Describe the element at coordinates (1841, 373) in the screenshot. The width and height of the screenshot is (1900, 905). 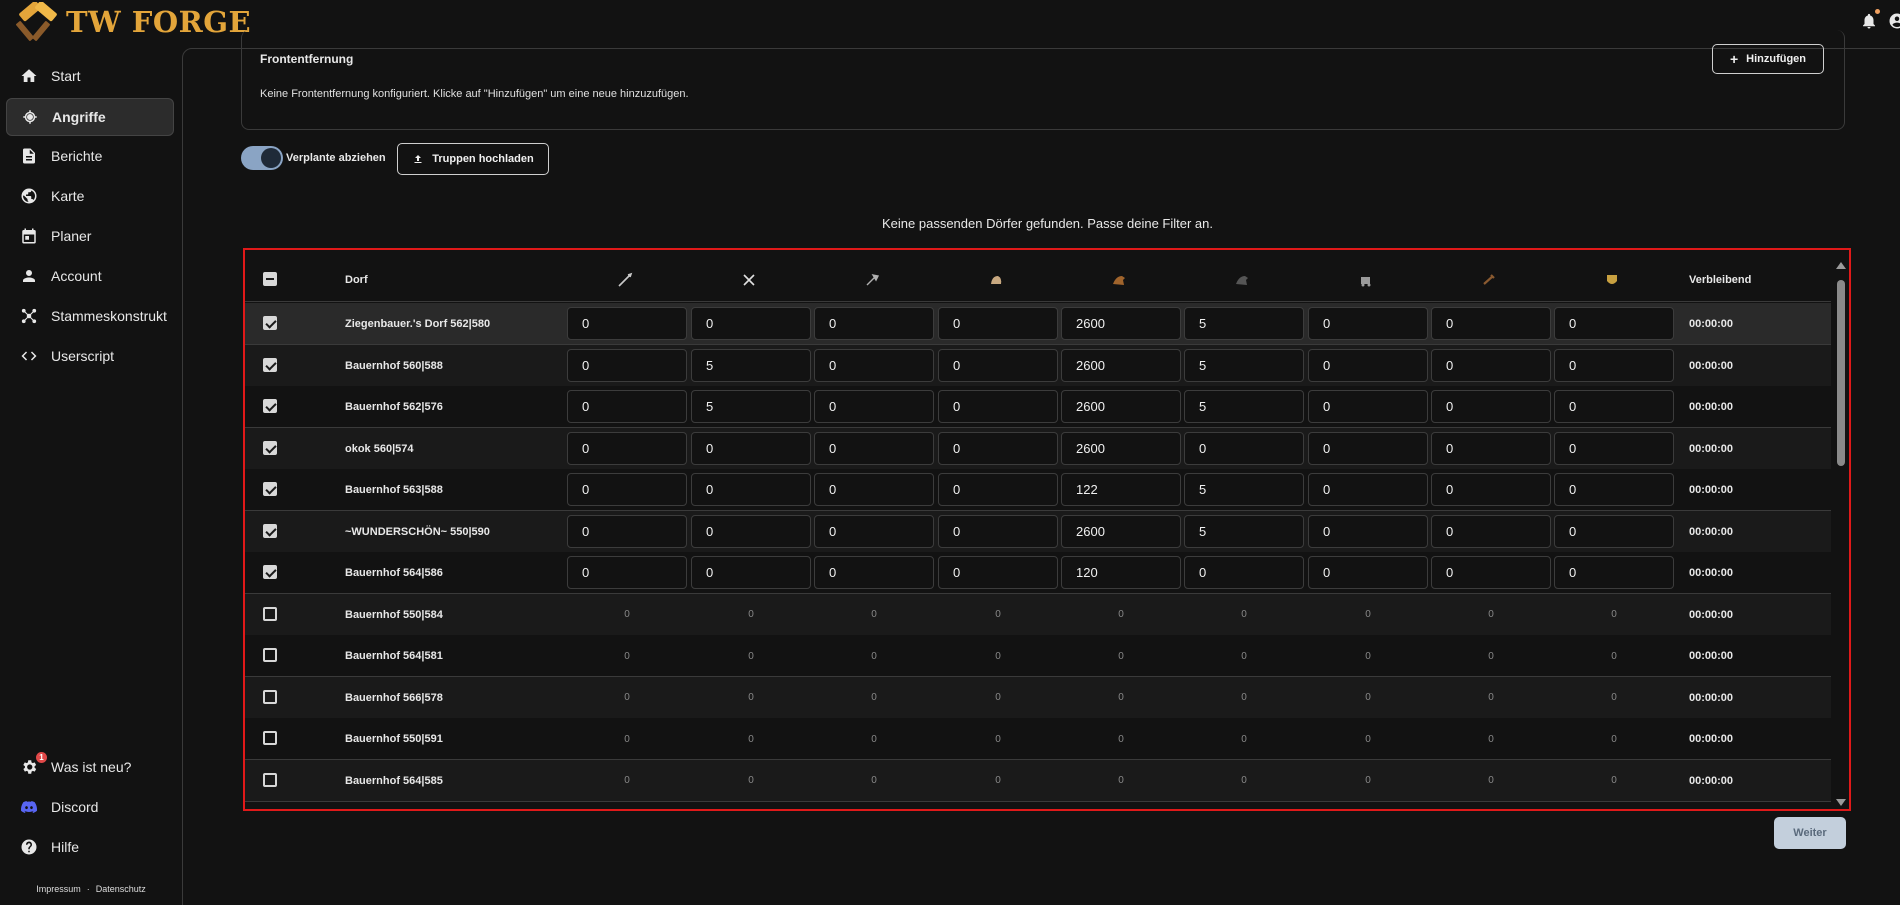
I see `scroll-thumb` at that location.